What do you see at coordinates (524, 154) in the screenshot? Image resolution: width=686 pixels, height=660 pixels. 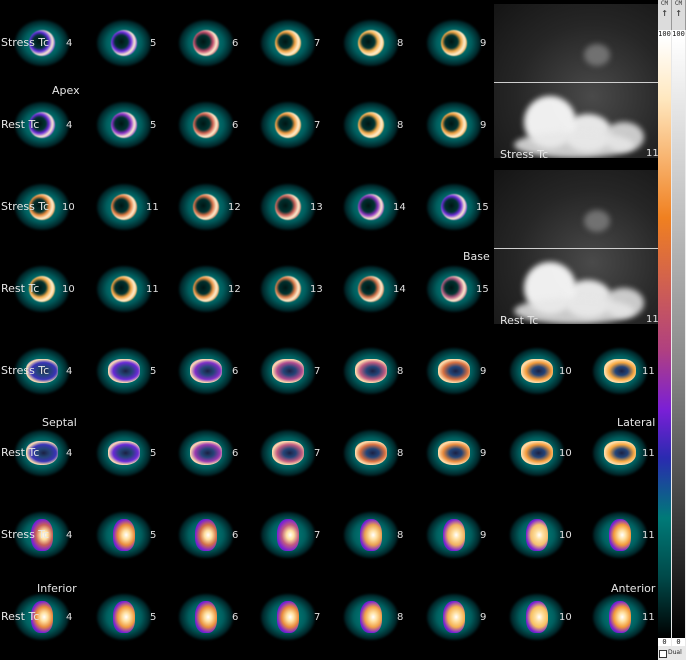 I see `planar-label: Stress Tc` at bounding box center [524, 154].